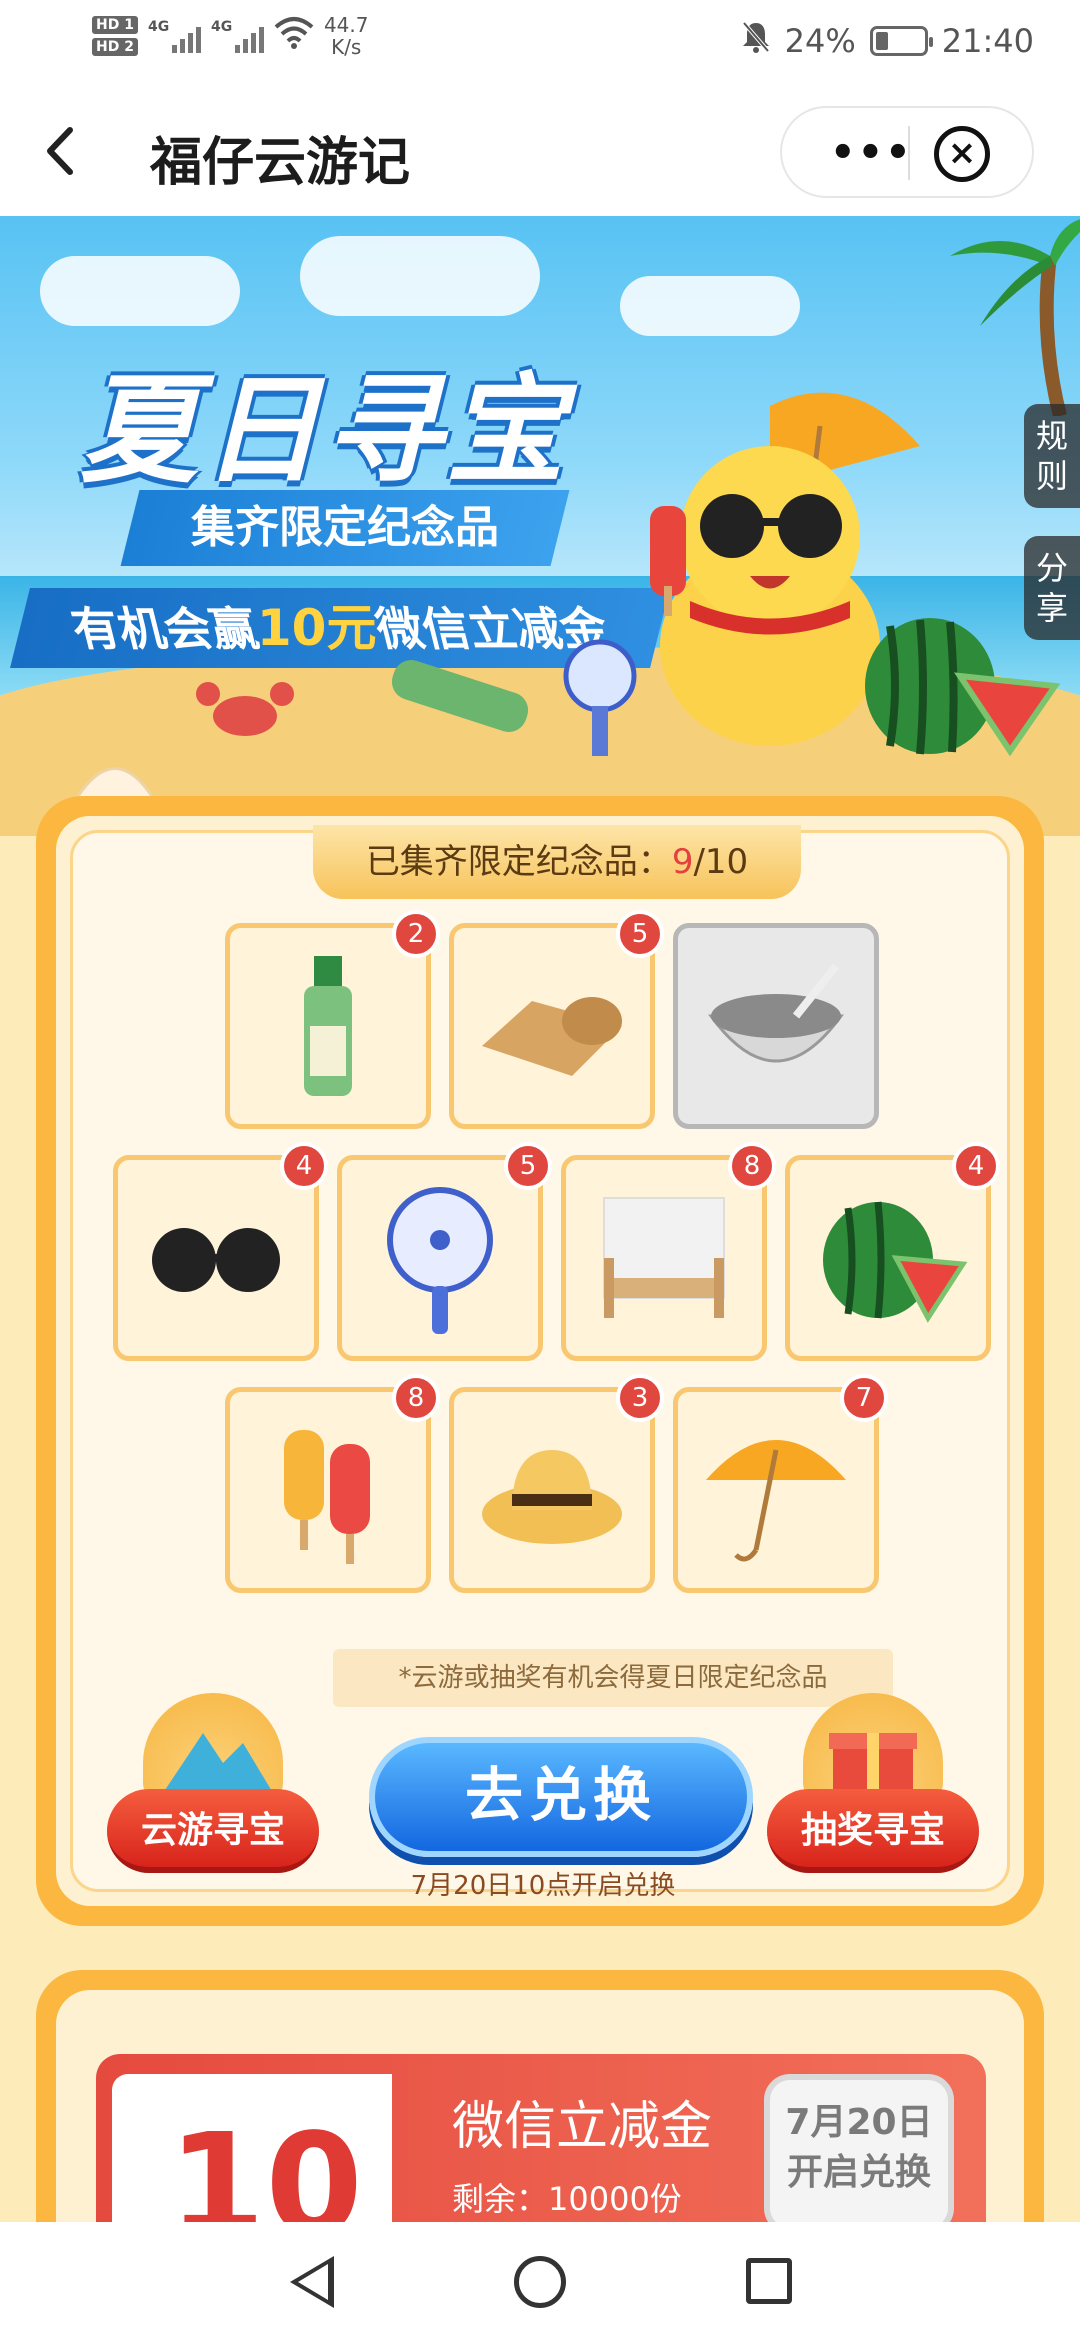 The width and height of the screenshot is (1080, 2340). Describe the element at coordinates (1052, 456) in the screenshot. I see `rules-tab: 规则` at that location.